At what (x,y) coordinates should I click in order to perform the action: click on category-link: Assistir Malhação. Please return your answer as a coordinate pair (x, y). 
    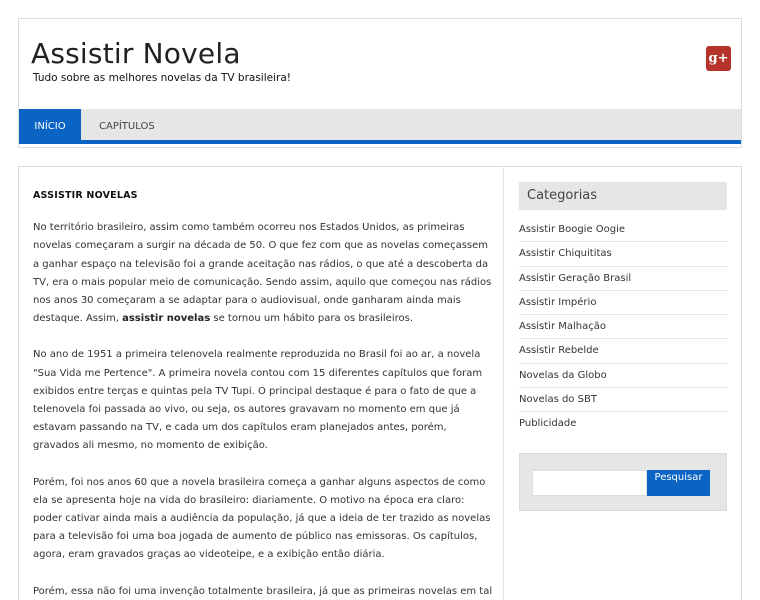
    Looking at the image, I should click on (623, 327).